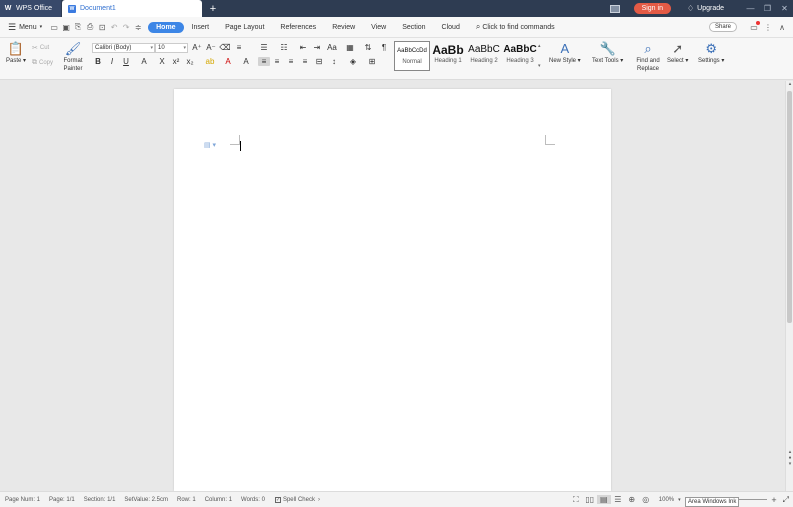 The image size is (793, 507). Describe the element at coordinates (712, 502) in the screenshot. I see `tooltip: Area Windows Ink` at that location.